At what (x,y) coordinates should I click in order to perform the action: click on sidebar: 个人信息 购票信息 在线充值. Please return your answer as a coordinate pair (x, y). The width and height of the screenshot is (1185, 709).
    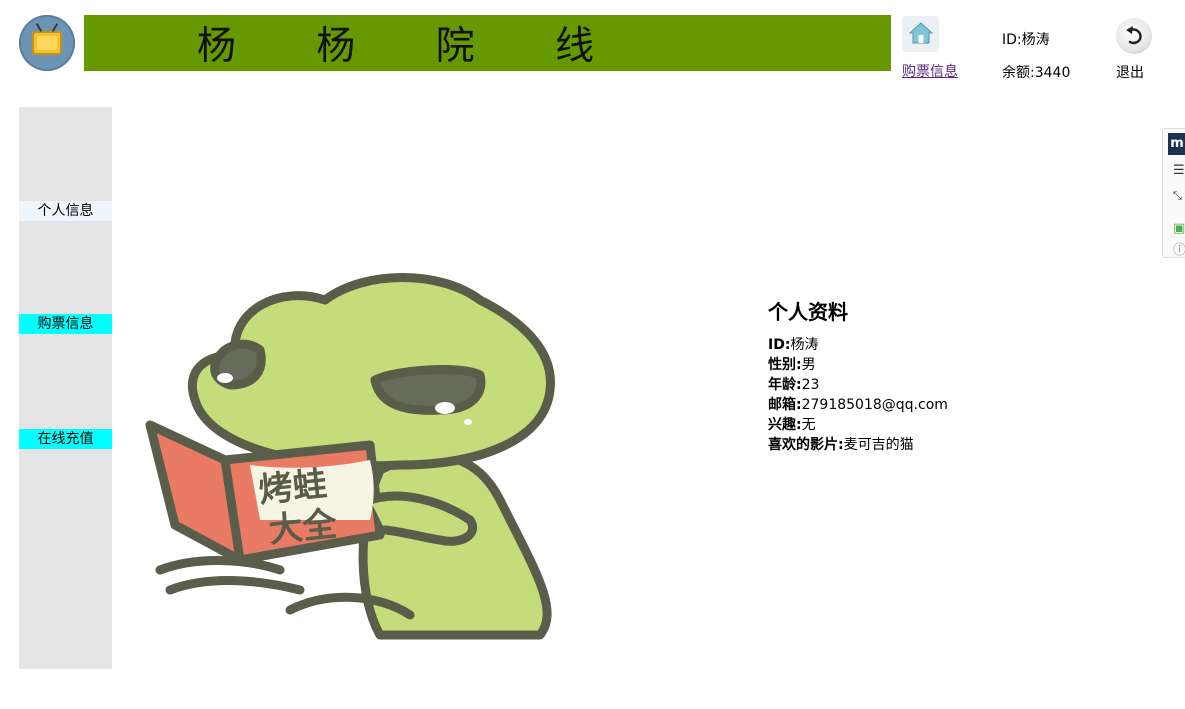
    Looking at the image, I should click on (65, 388).